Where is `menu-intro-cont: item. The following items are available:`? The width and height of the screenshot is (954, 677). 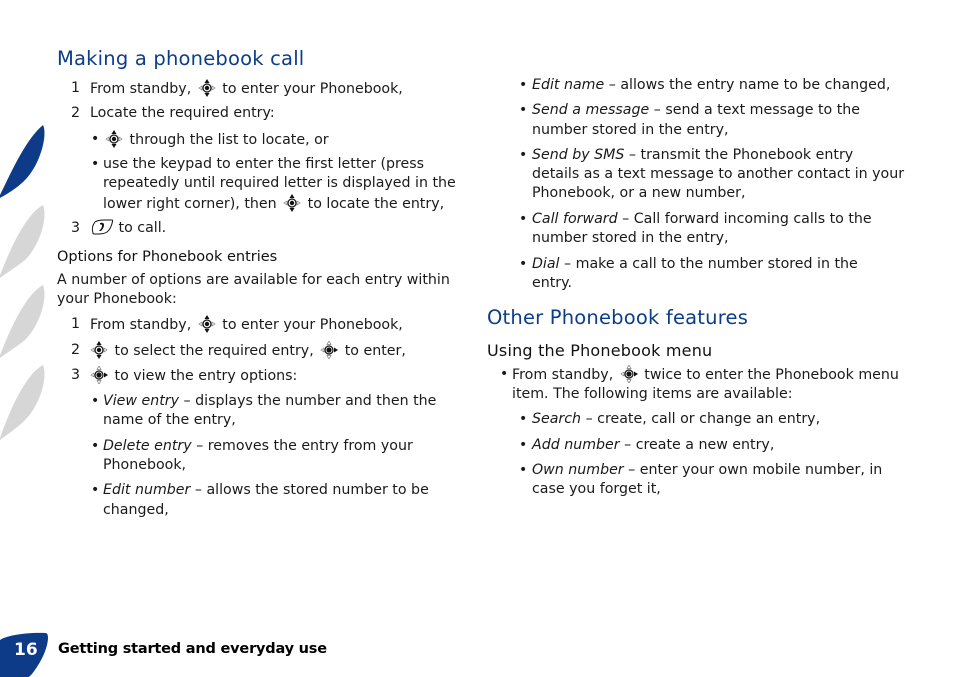
menu-intro-cont: item. The following items are available: is located at coordinates (652, 394).